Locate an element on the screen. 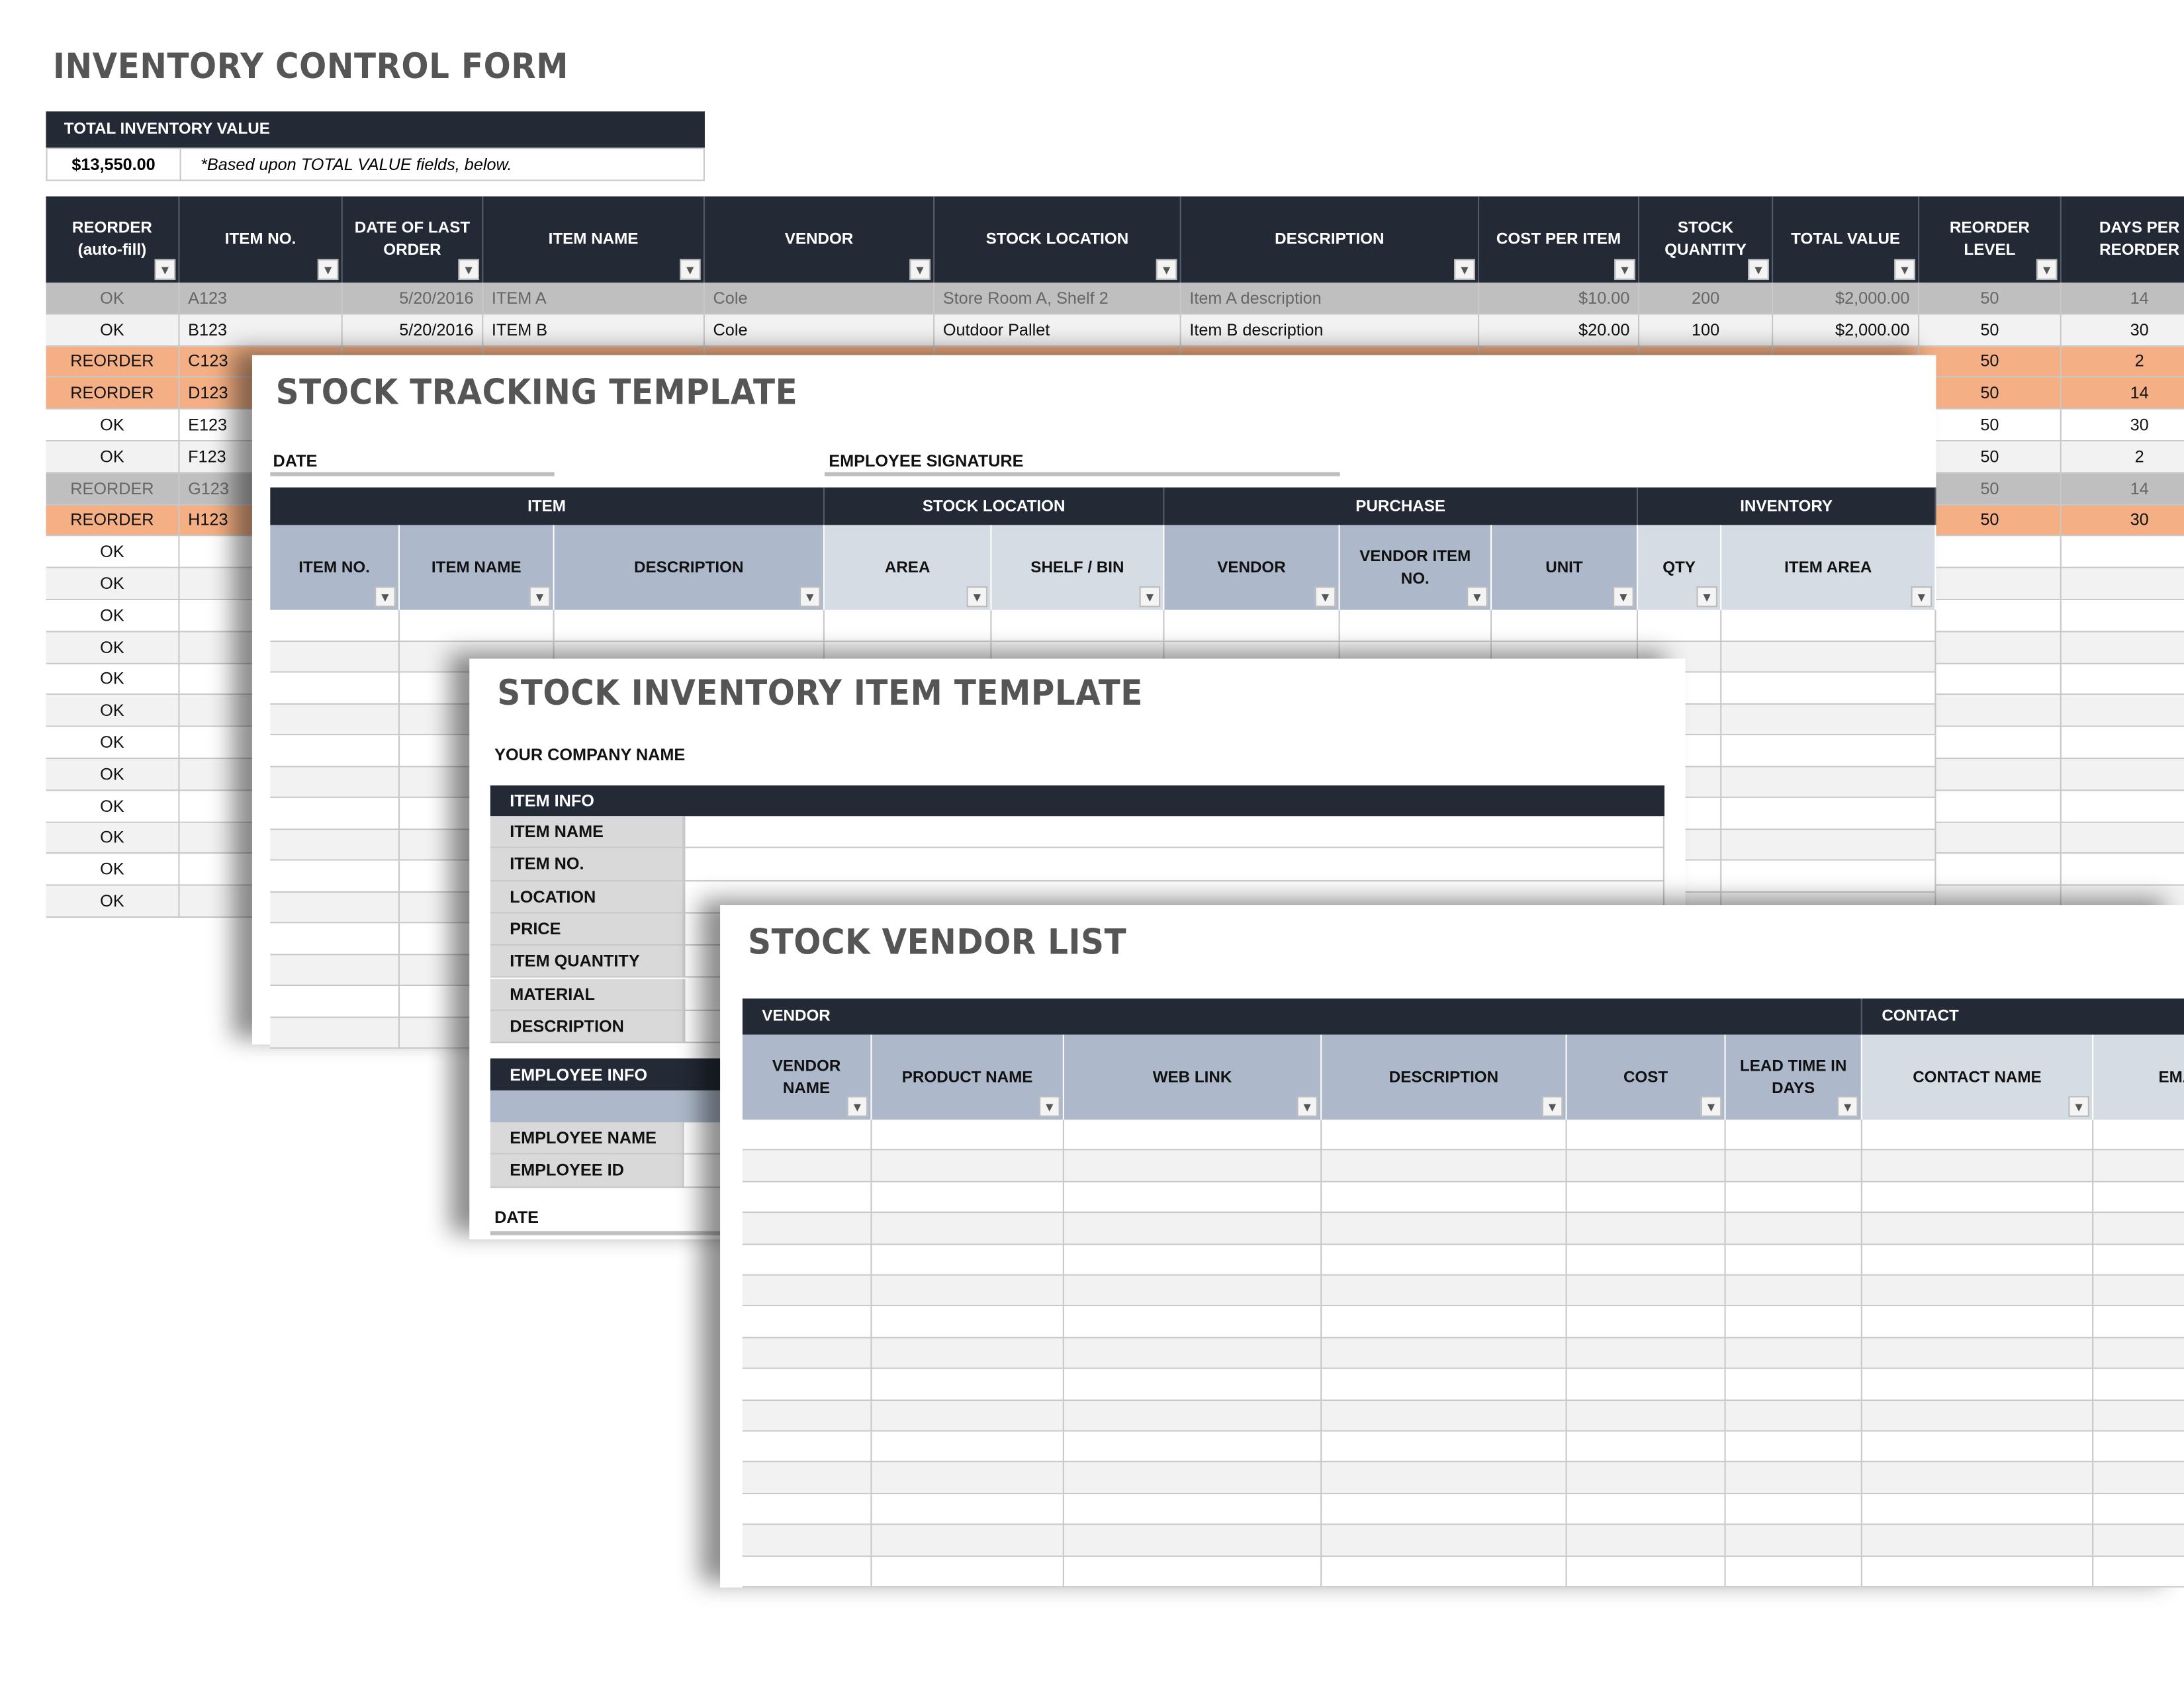 Image resolution: width=2184 pixels, height=1688 pixels. table-cell: ITEM B is located at coordinates (594, 330).